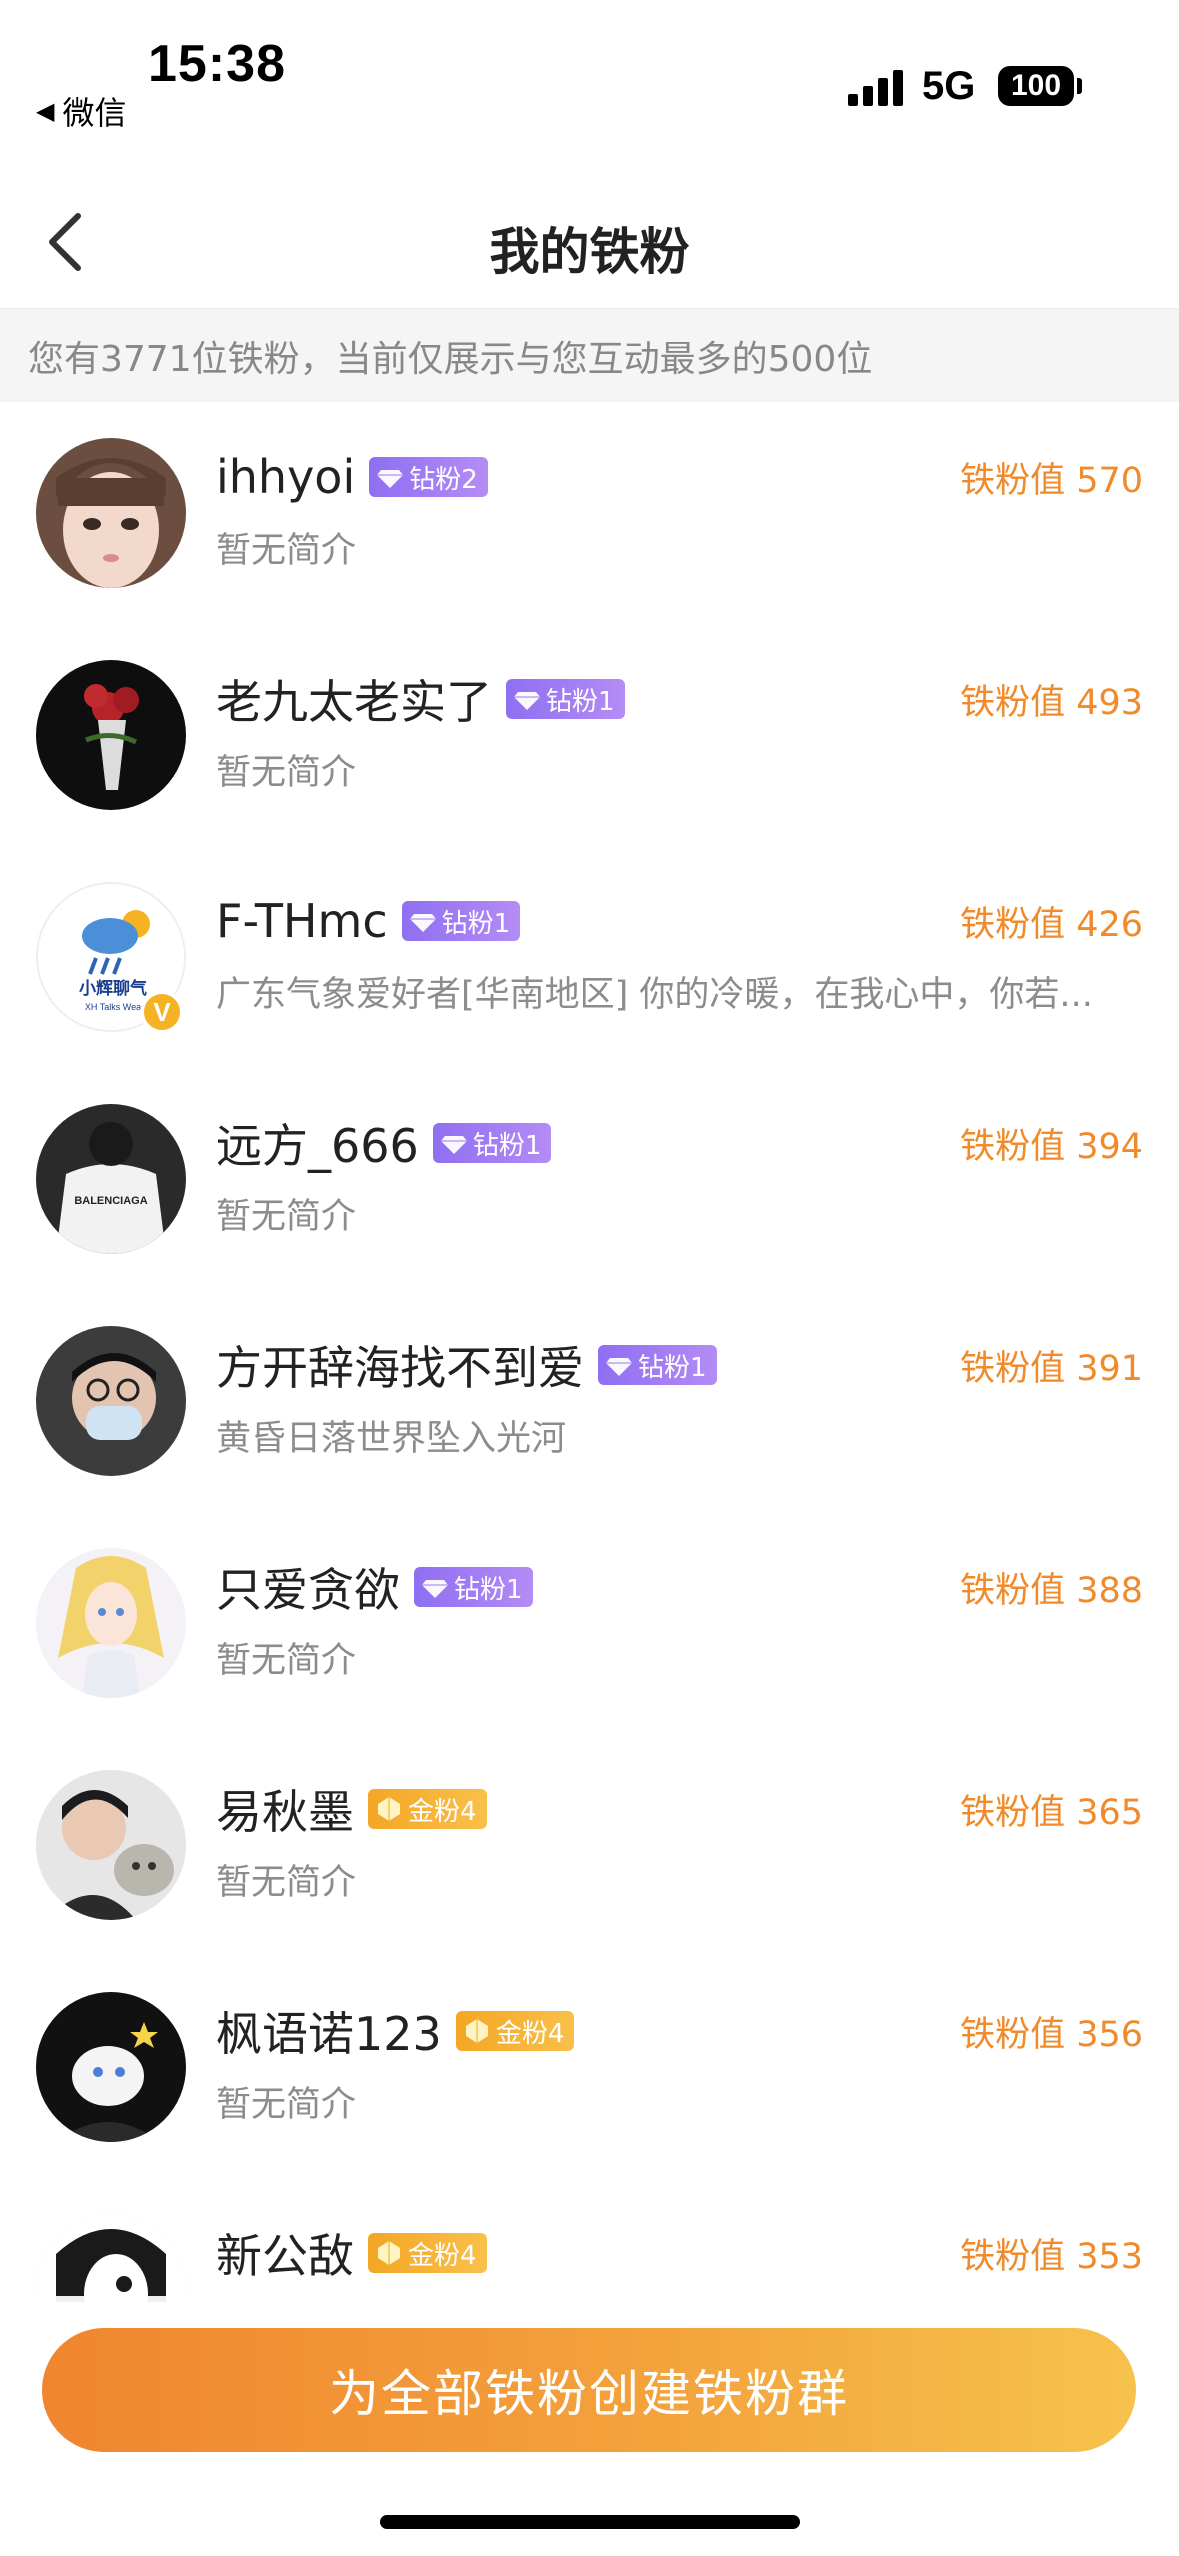 The height and width of the screenshot is (2556, 1179). I want to click on fan-row: 新公敌 金粉4 铁粉值 353, so click(589, 2240).